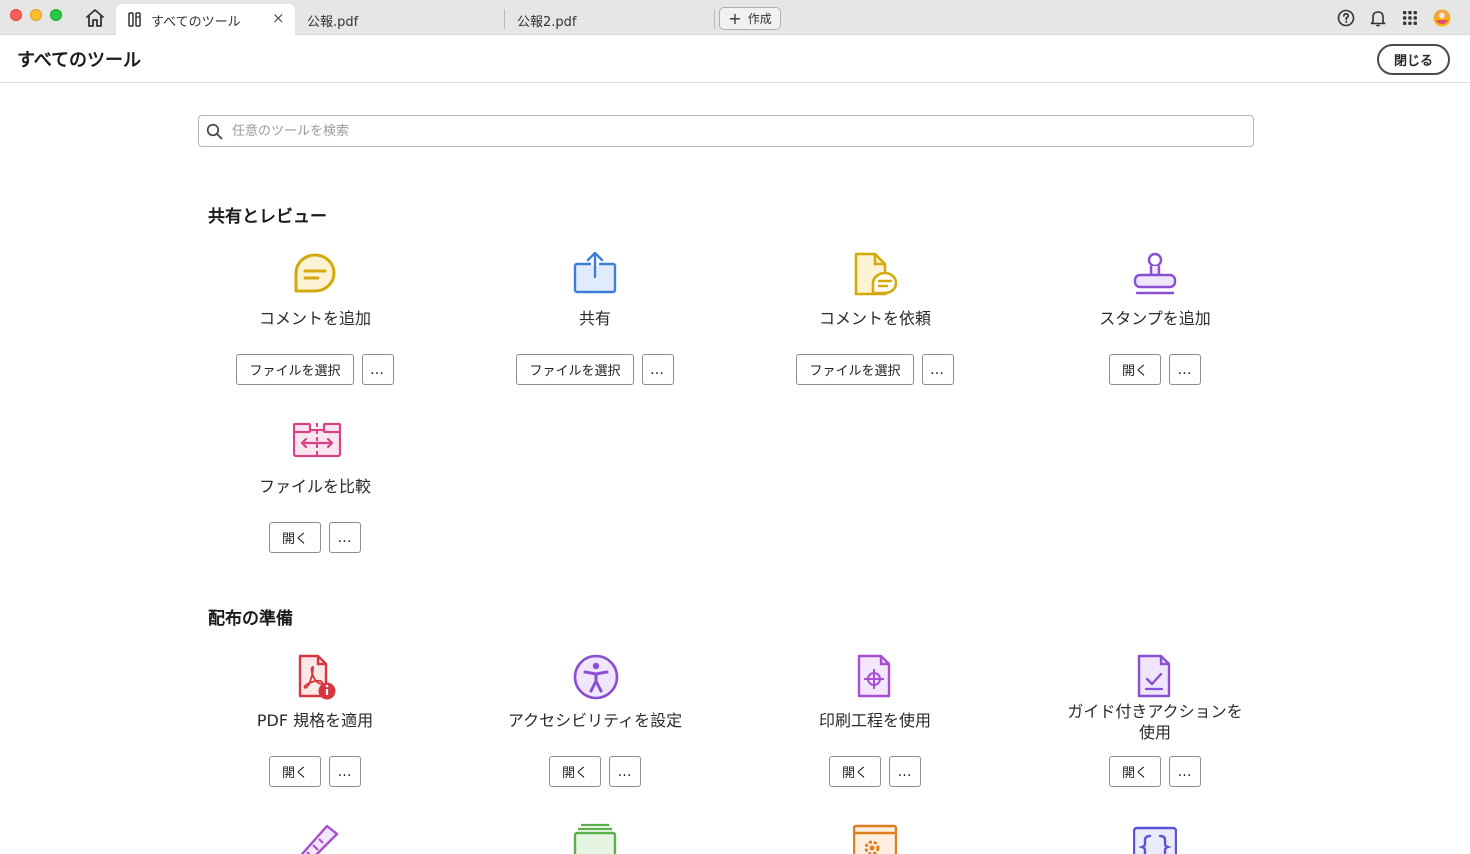  Describe the element at coordinates (1410, 18) in the screenshot. I see `apps-grid-icon` at that location.